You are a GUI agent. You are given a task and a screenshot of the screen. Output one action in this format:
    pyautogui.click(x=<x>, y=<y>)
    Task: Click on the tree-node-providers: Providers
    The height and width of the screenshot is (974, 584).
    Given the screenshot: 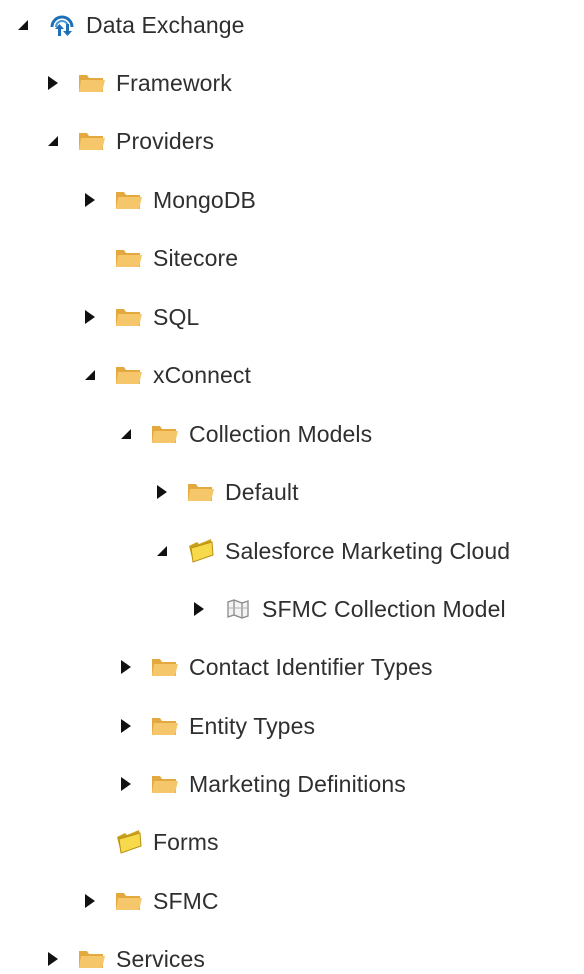 What is the action you would take?
    pyautogui.click(x=129, y=141)
    